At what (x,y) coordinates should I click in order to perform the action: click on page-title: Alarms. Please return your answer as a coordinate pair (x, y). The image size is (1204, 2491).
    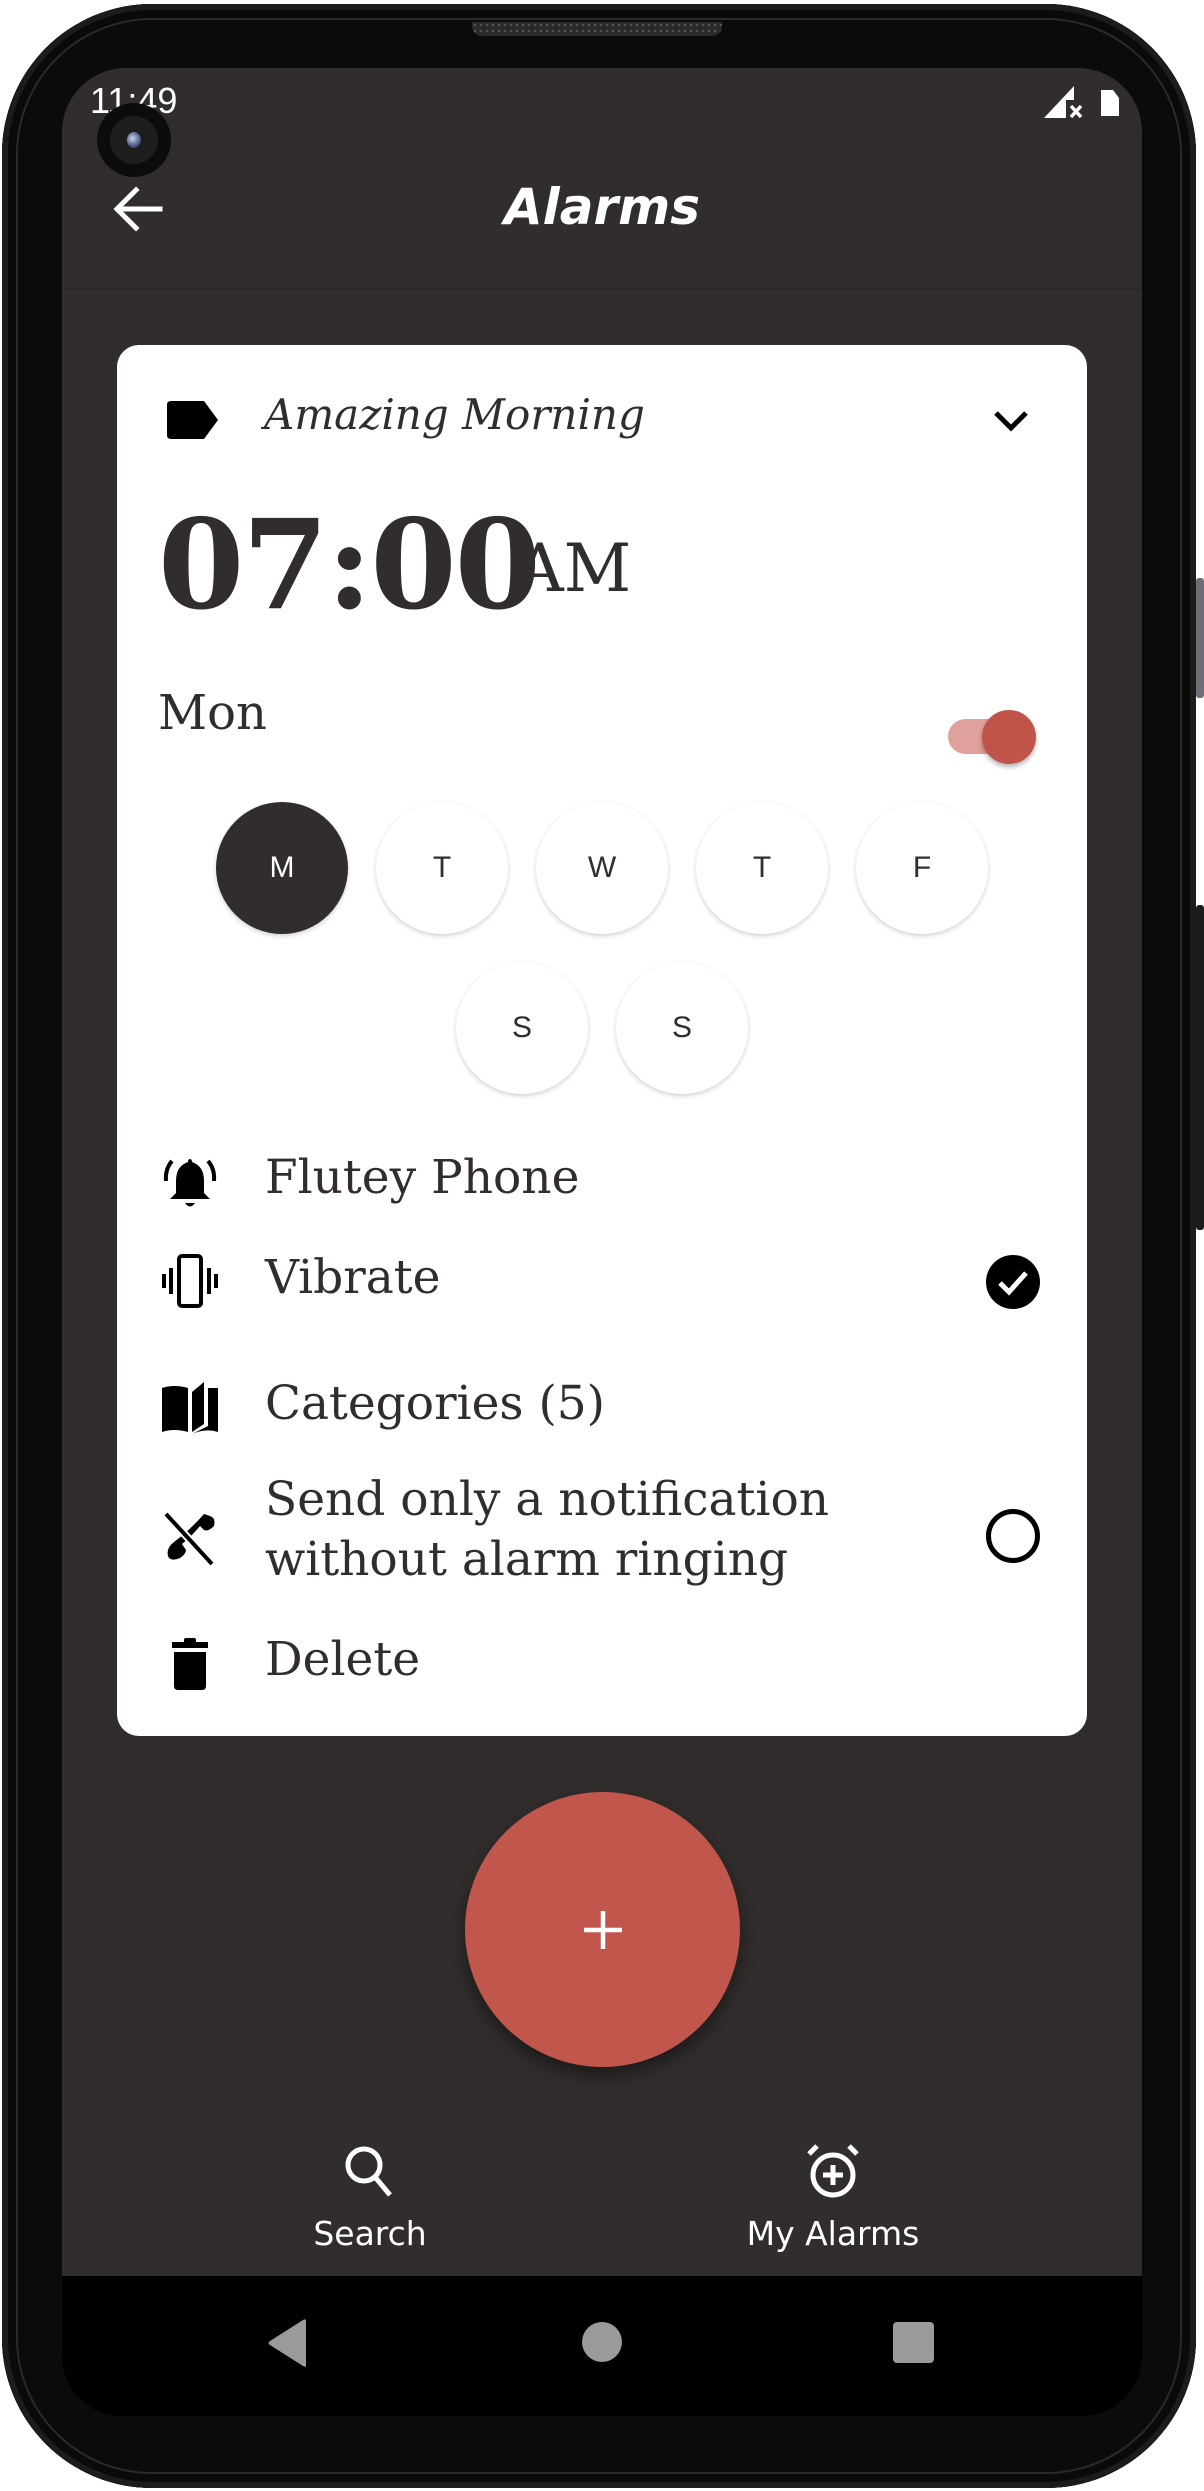
    Looking at the image, I should click on (602, 207).